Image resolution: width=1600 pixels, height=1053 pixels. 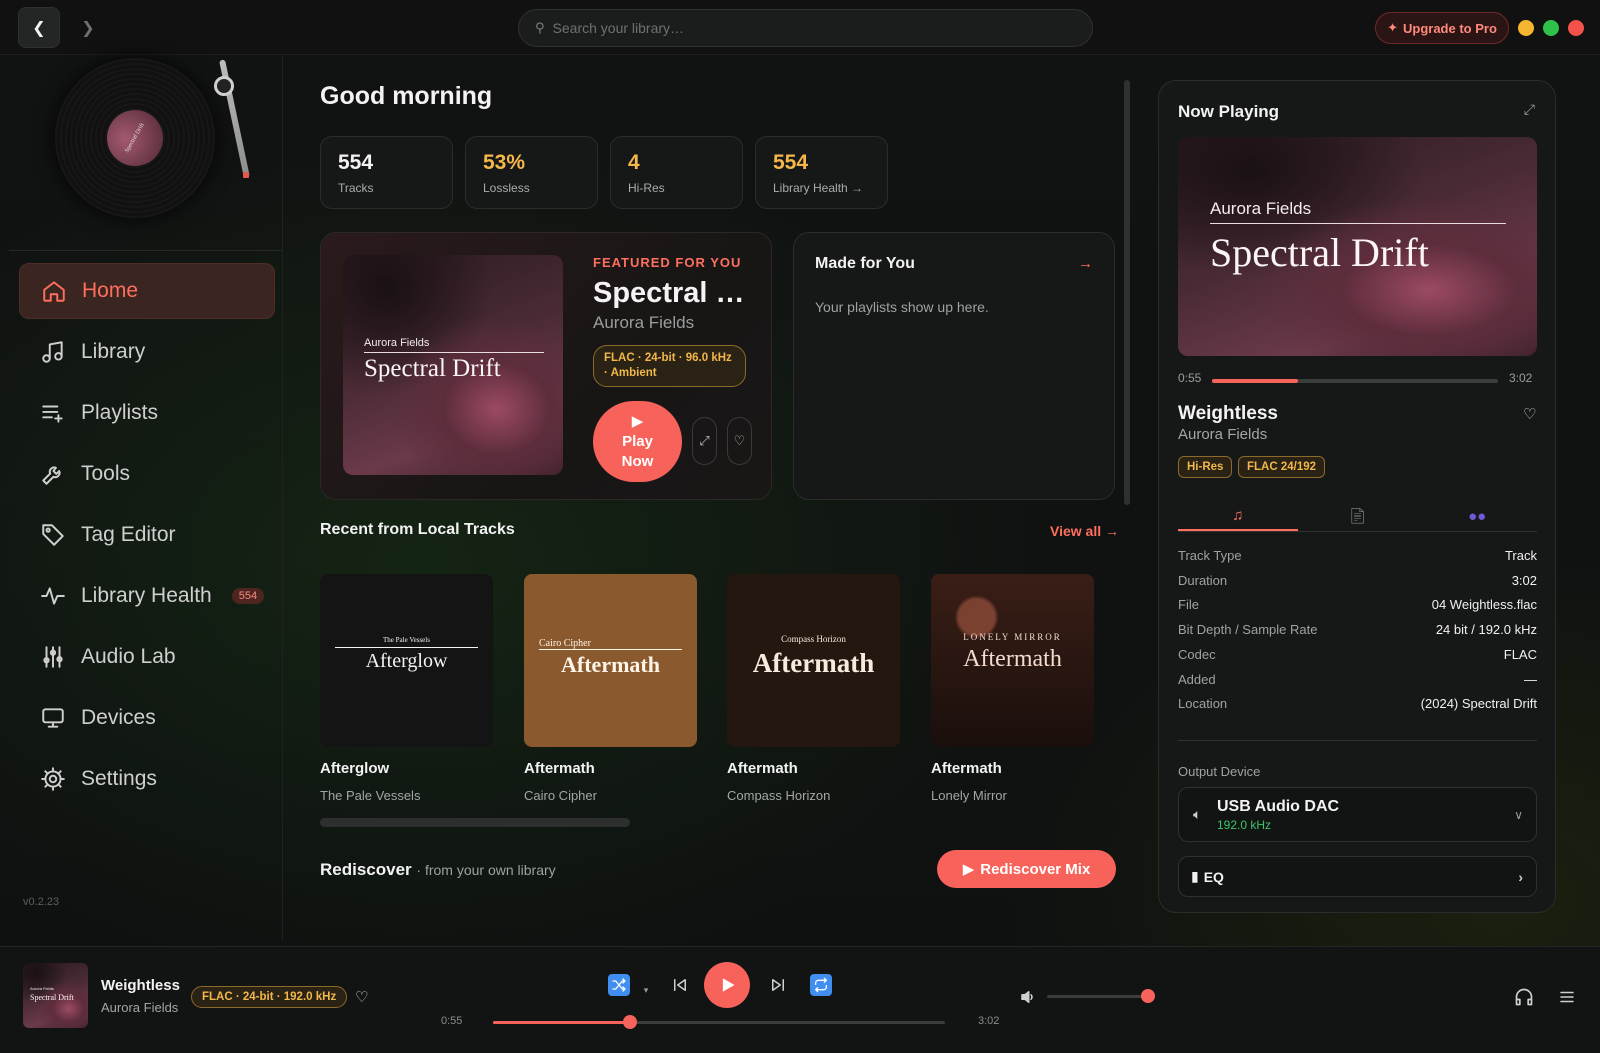 I want to click on player-album-art: Aurora Fields Spectral Drift, so click(x=55, y=995).